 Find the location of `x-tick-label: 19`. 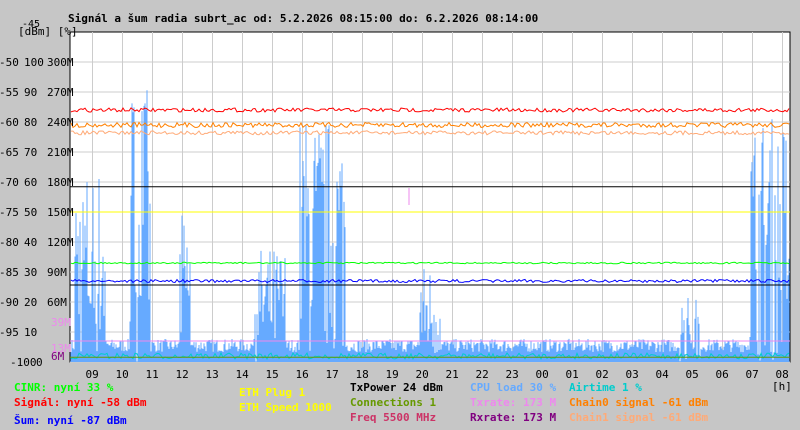

x-tick-label: 19 is located at coordinates (392, 374).